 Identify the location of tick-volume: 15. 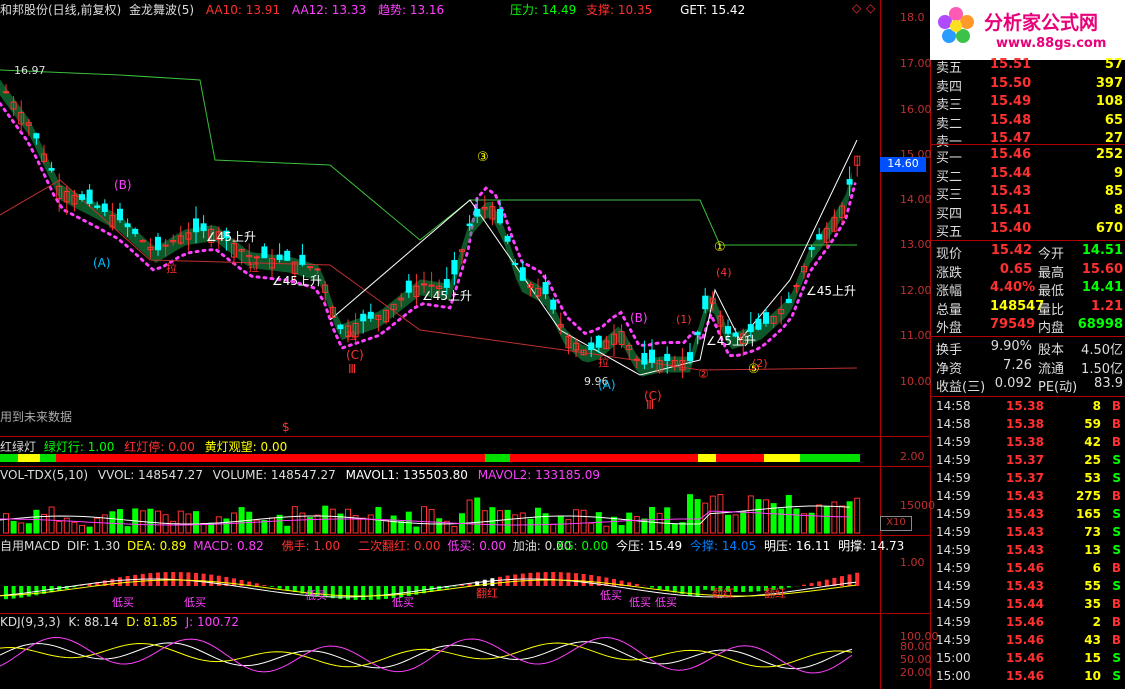
(1092, 658).